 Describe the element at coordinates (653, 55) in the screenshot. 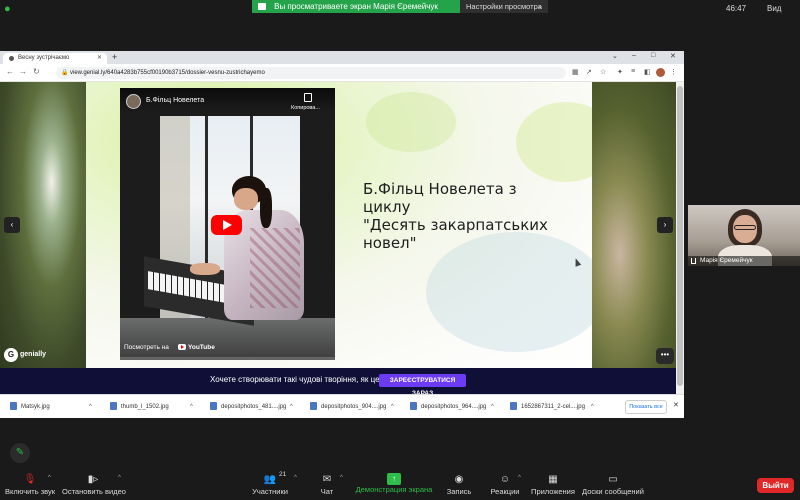

I see `maximize-icon: □` at that location.